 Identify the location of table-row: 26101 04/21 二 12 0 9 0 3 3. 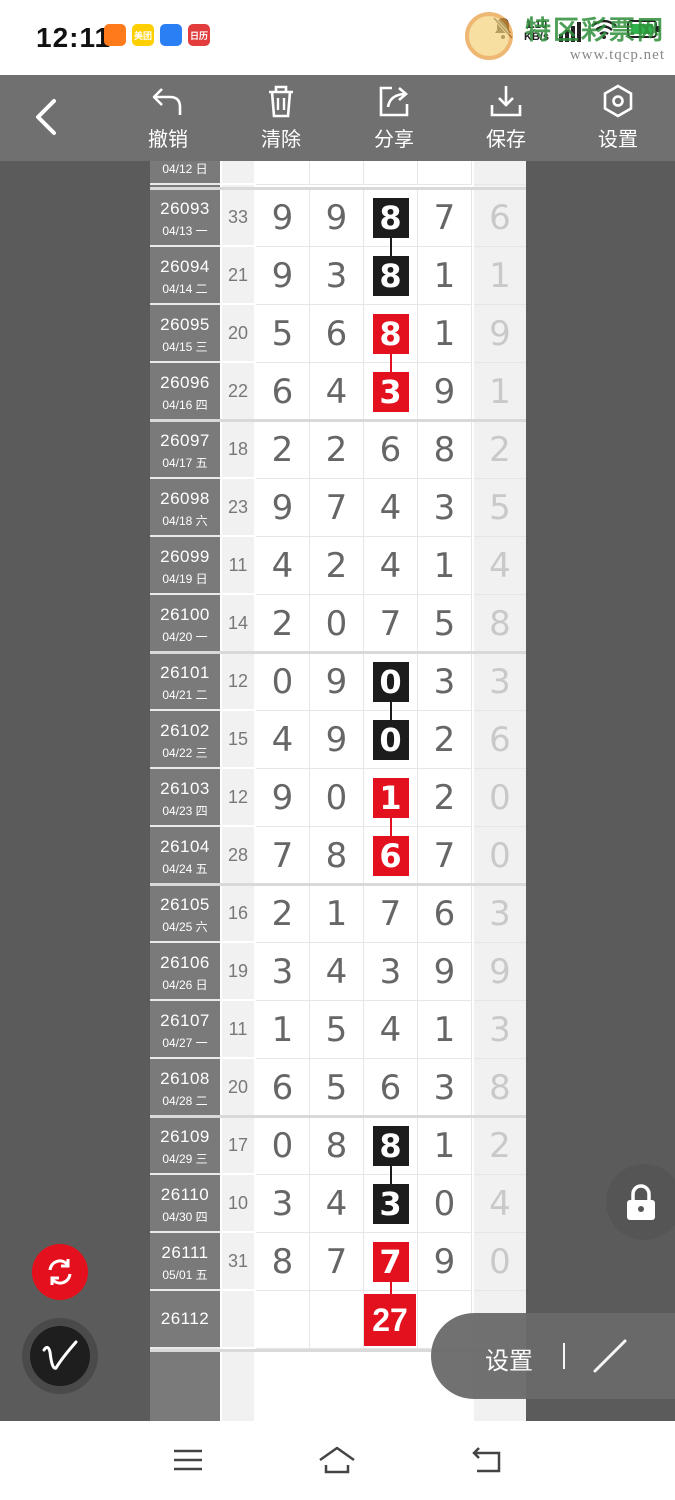
(338, 682).